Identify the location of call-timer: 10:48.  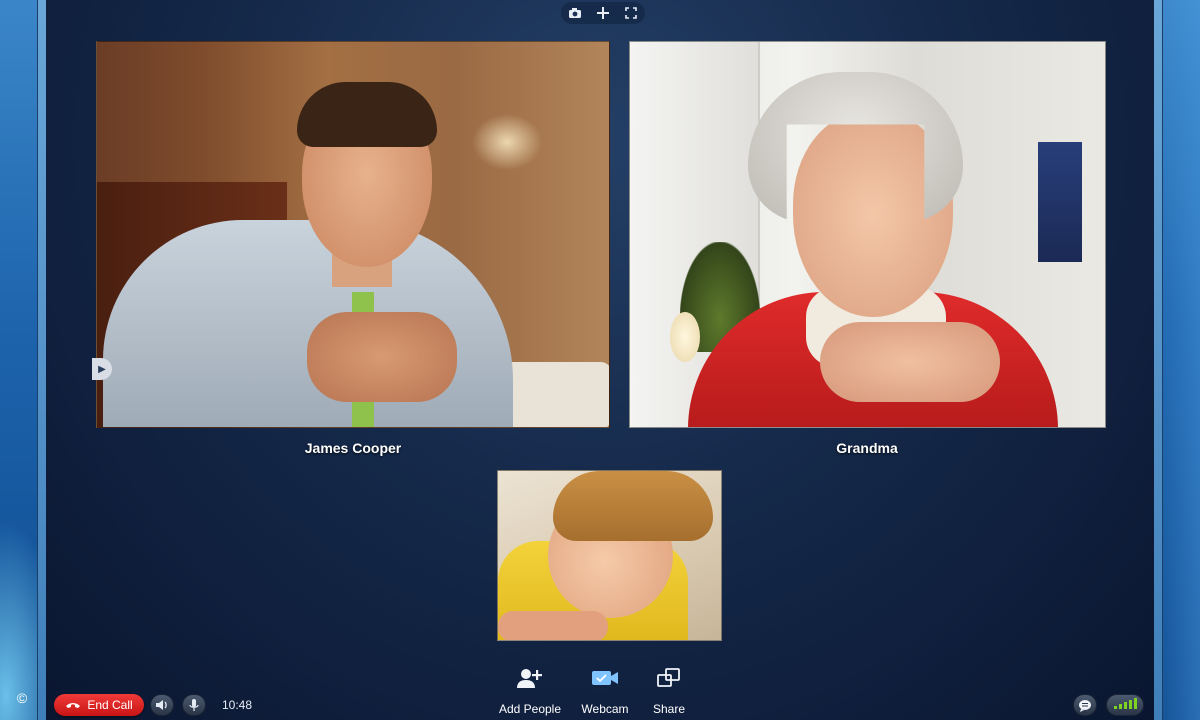
(237, 705).